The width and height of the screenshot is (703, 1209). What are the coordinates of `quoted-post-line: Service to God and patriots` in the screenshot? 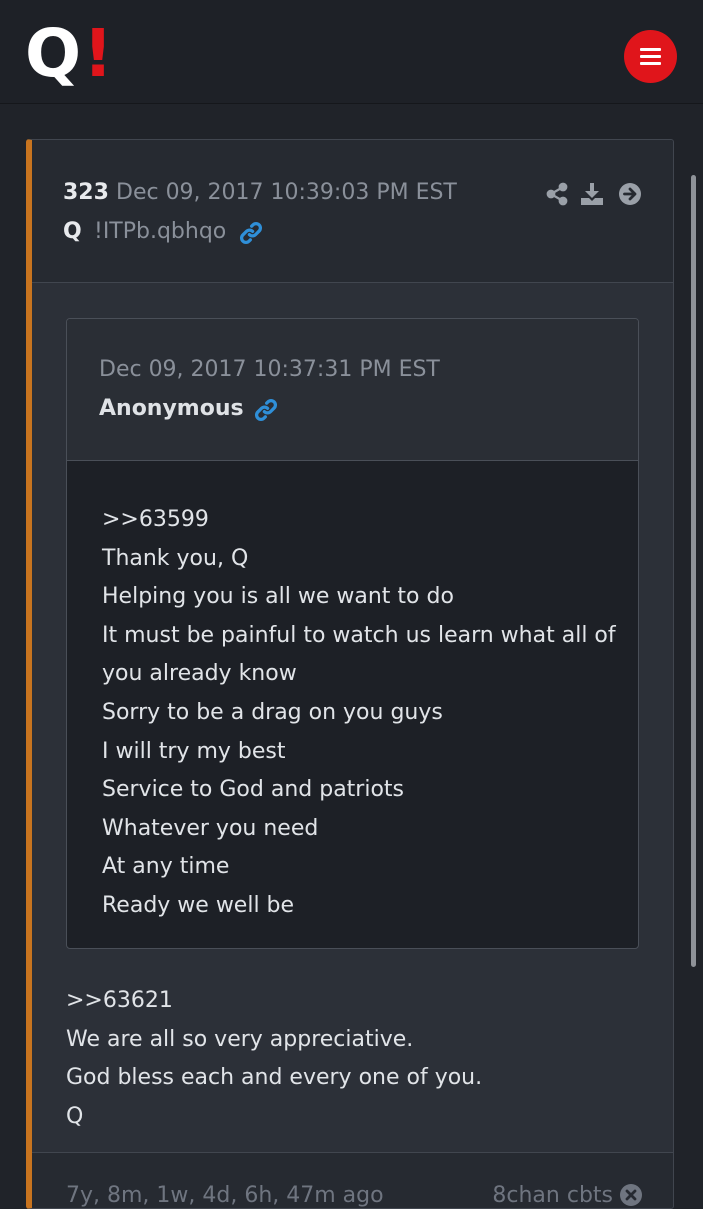 It's located at (253, 790).